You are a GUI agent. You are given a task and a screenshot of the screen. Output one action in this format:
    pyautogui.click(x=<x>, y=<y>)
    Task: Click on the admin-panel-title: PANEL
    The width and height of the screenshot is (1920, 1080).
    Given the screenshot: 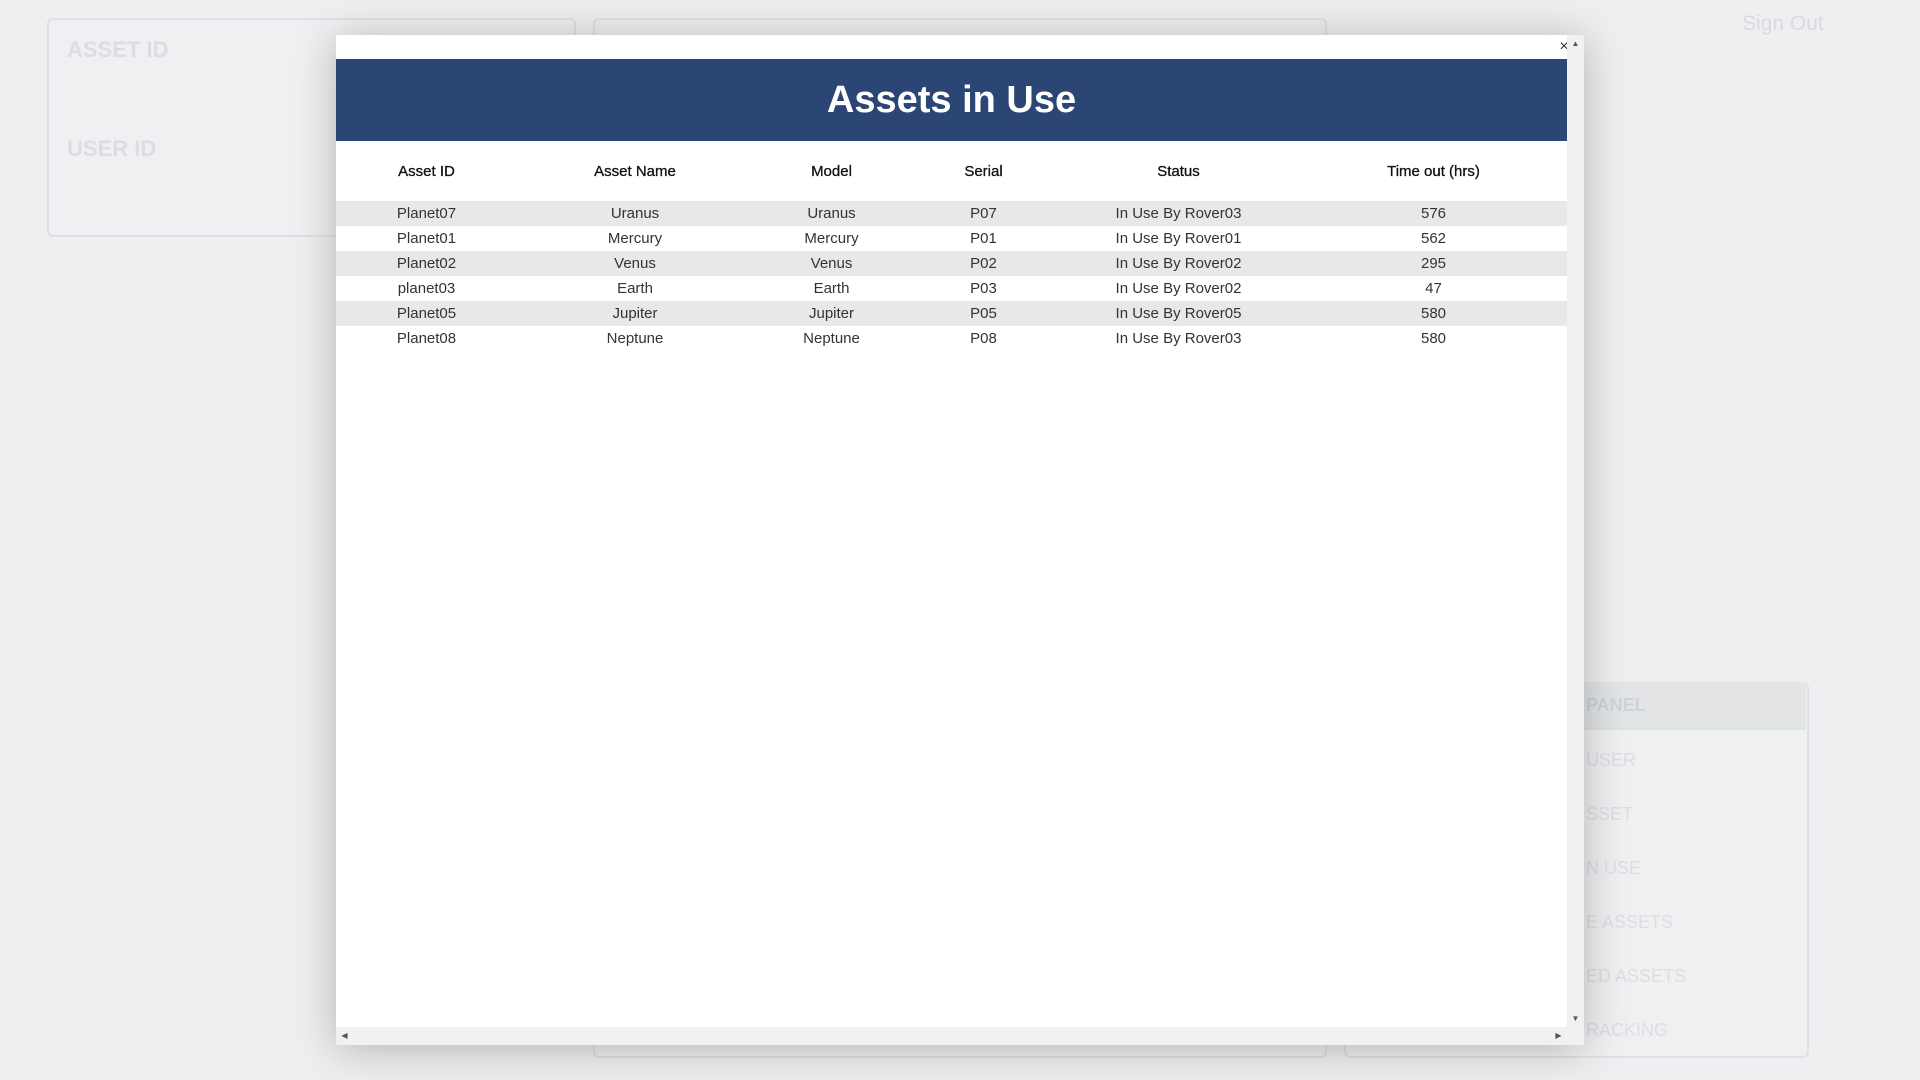 What is the action you would take?
    pyautogui.click(x=1616, y=705)
    